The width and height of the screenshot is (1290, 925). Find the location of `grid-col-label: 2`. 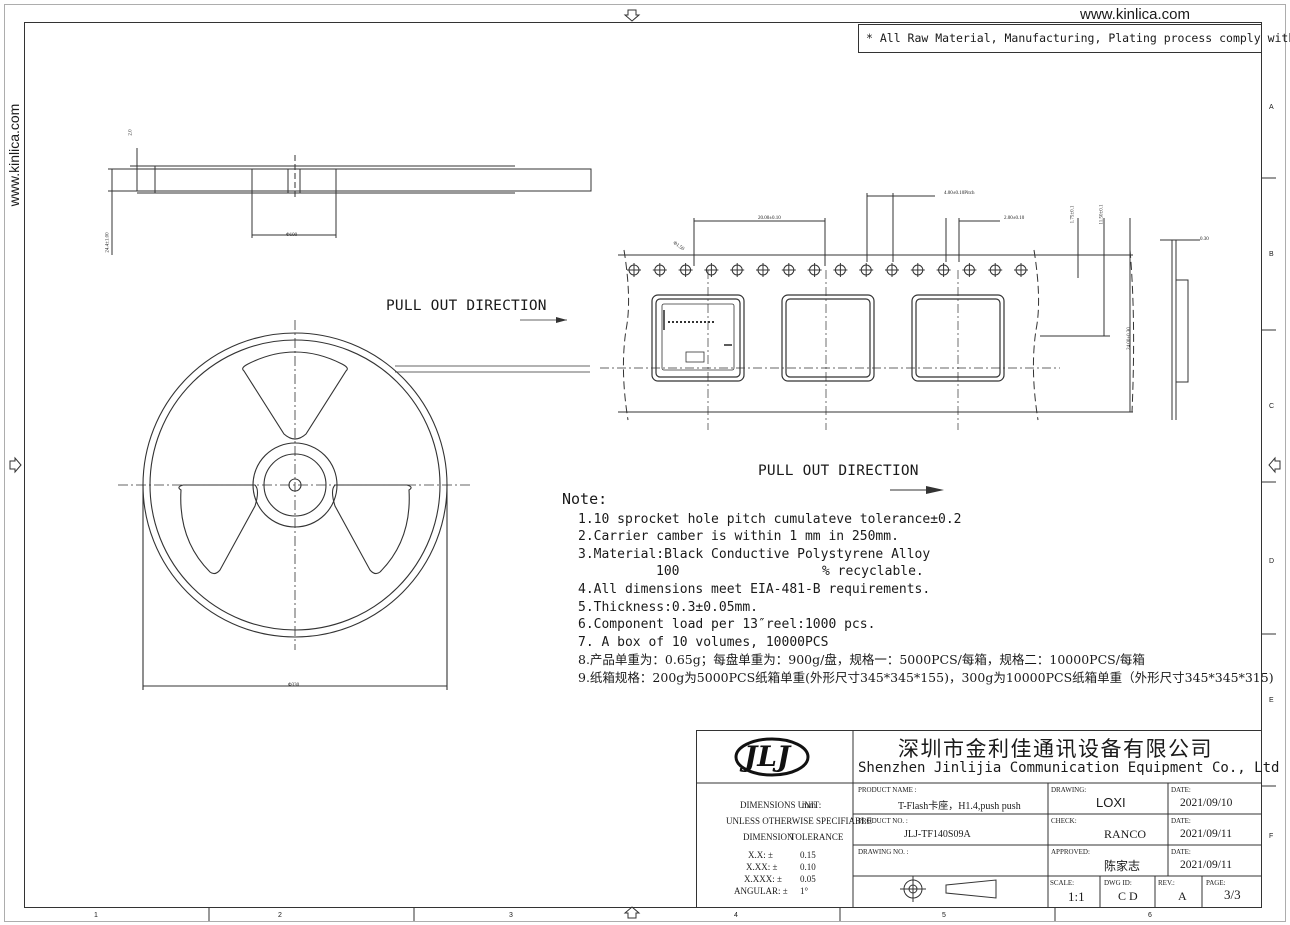

grid-col-label: 2 is located at coordinates (280, 915).